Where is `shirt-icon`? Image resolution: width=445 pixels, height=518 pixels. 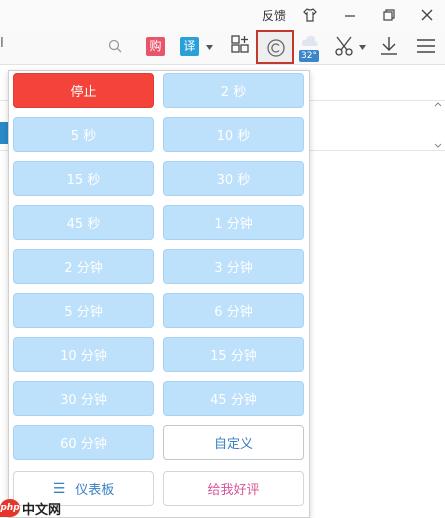 shirt-icon is located at coordinates (310, 15).